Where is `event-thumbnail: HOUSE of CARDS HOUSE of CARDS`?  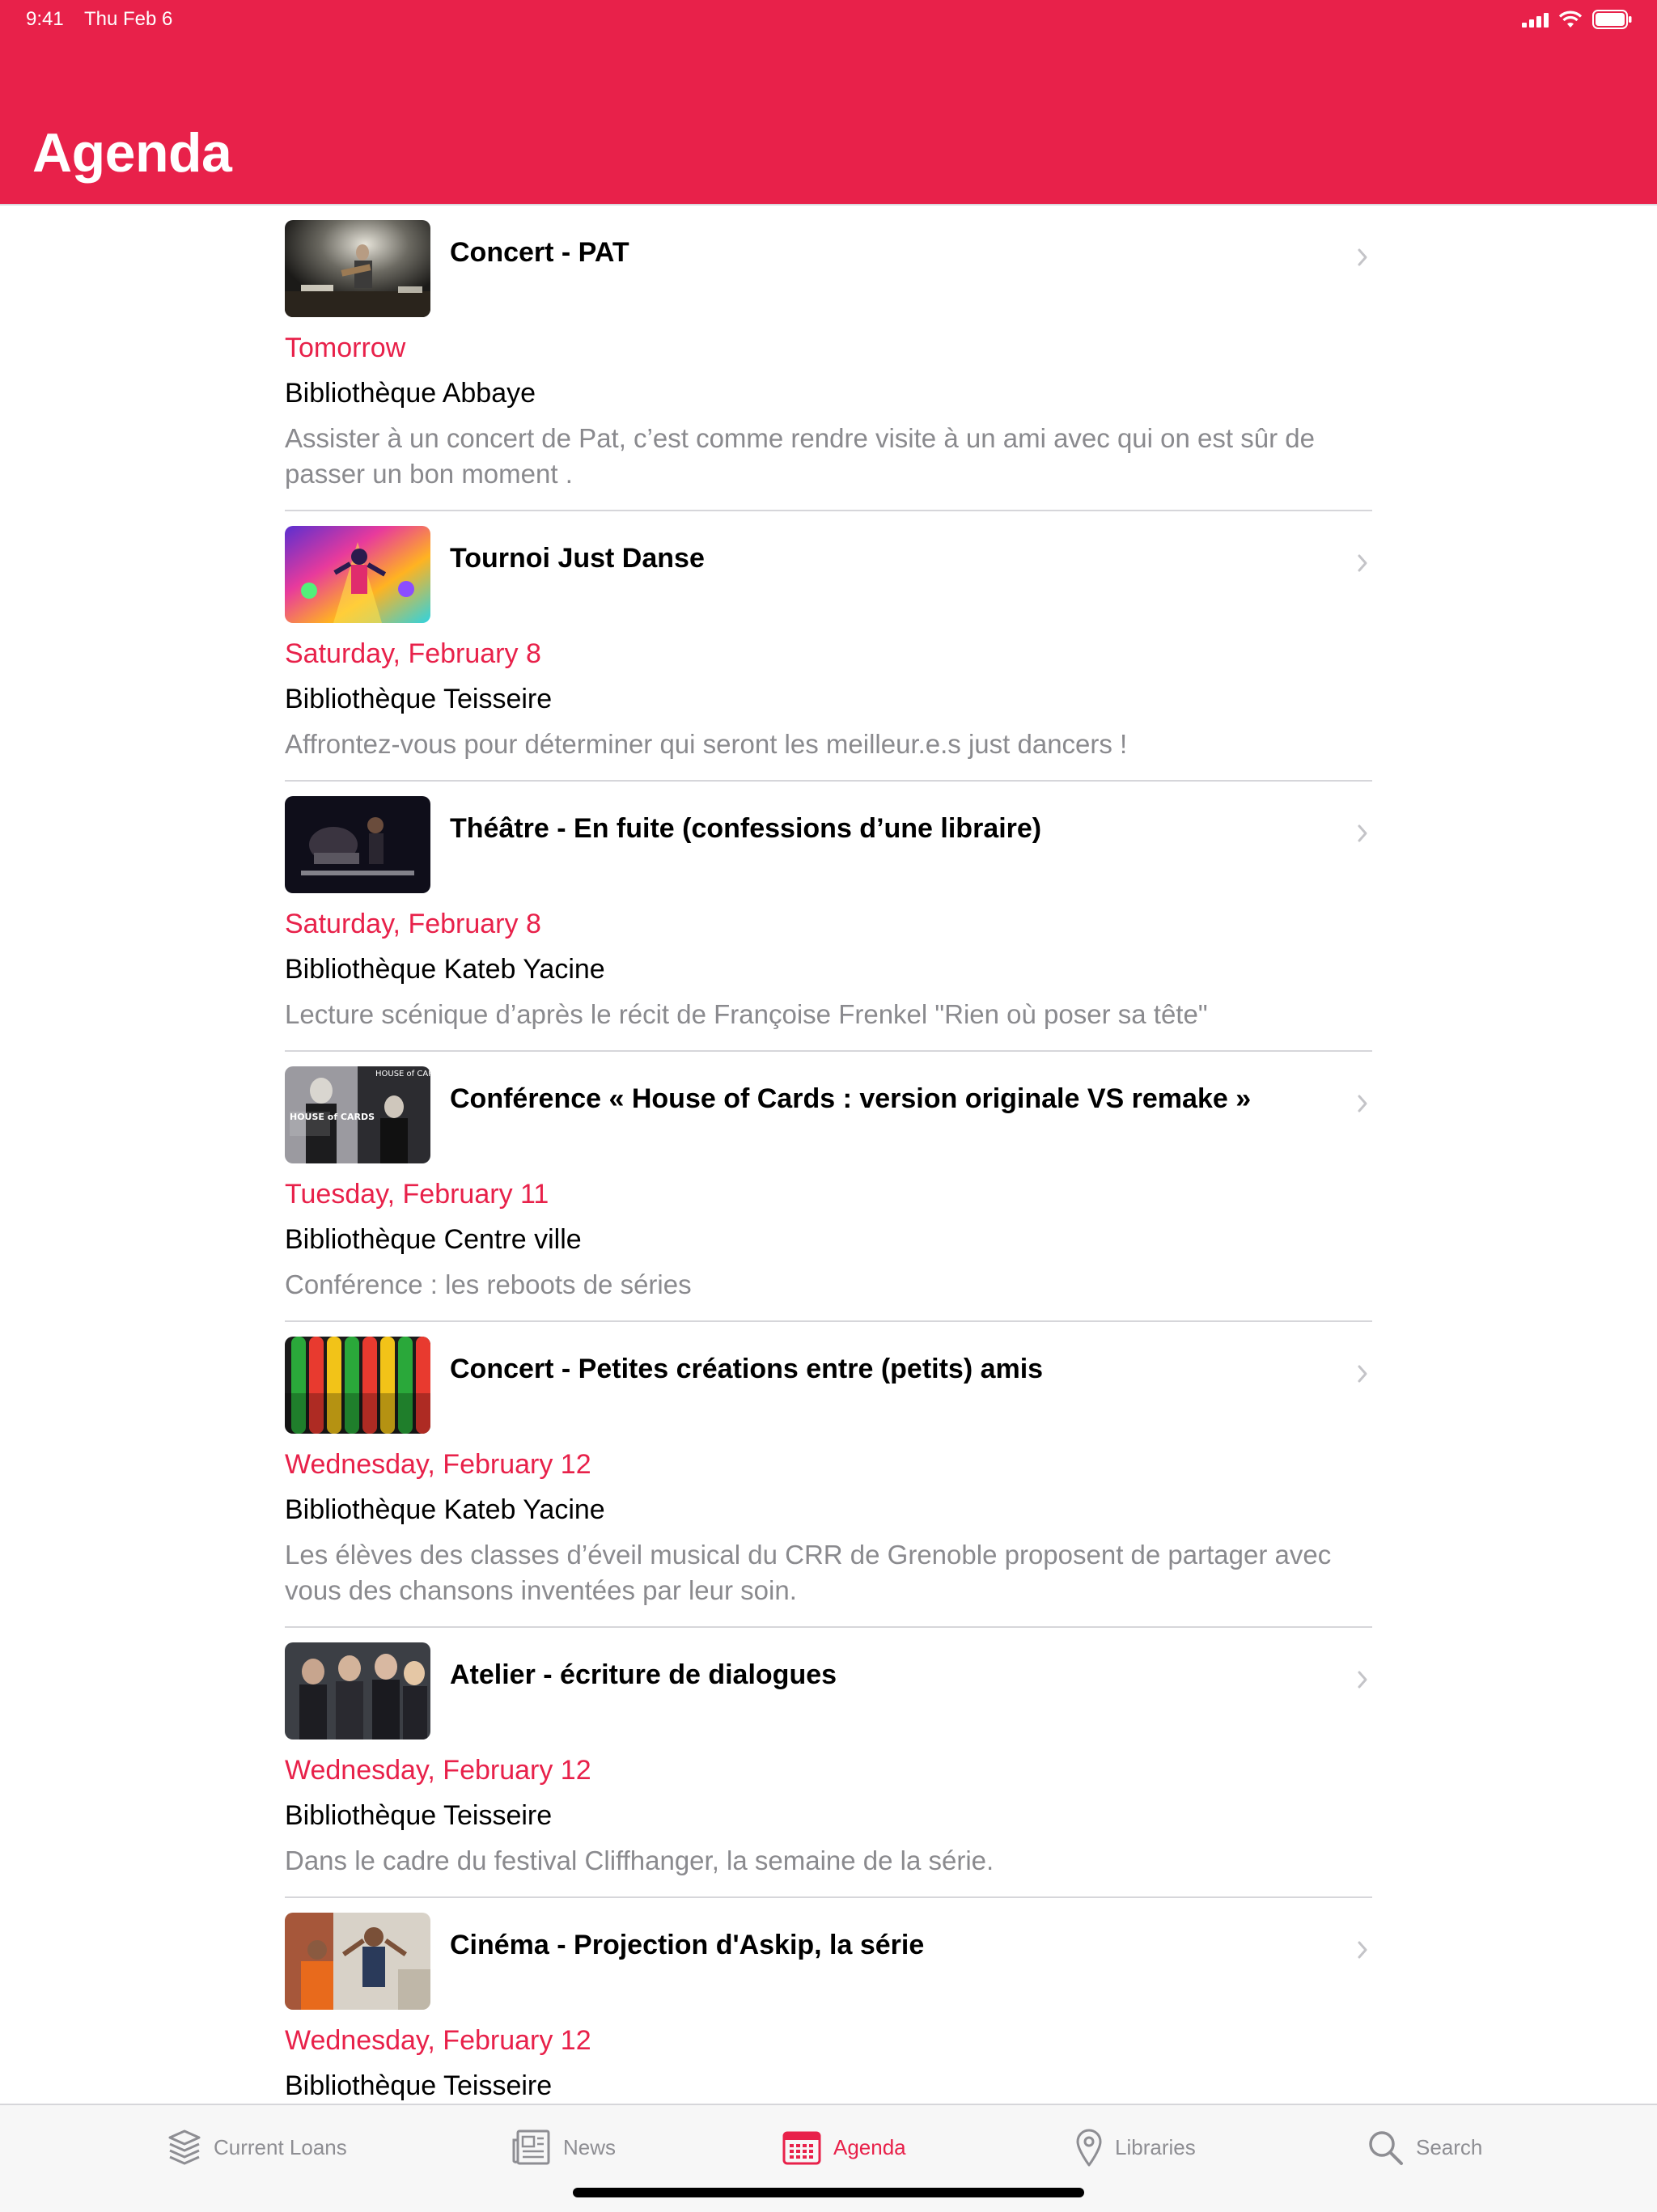
event-thumbnail: HOUSE of CARDS HOUSE of CARDS is located at coordinates (357, 1114).